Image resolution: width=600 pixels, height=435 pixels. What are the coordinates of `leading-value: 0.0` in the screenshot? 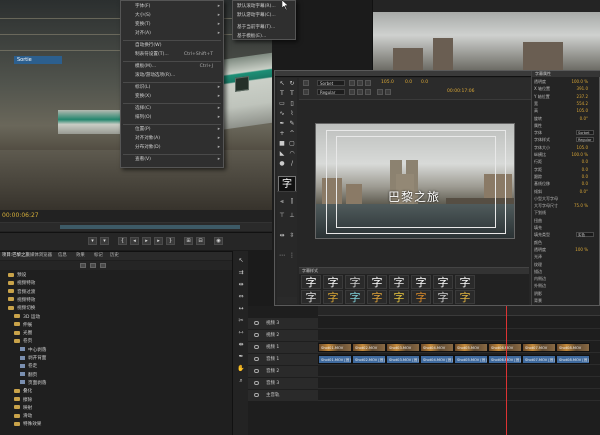 It's located at (424, 82).